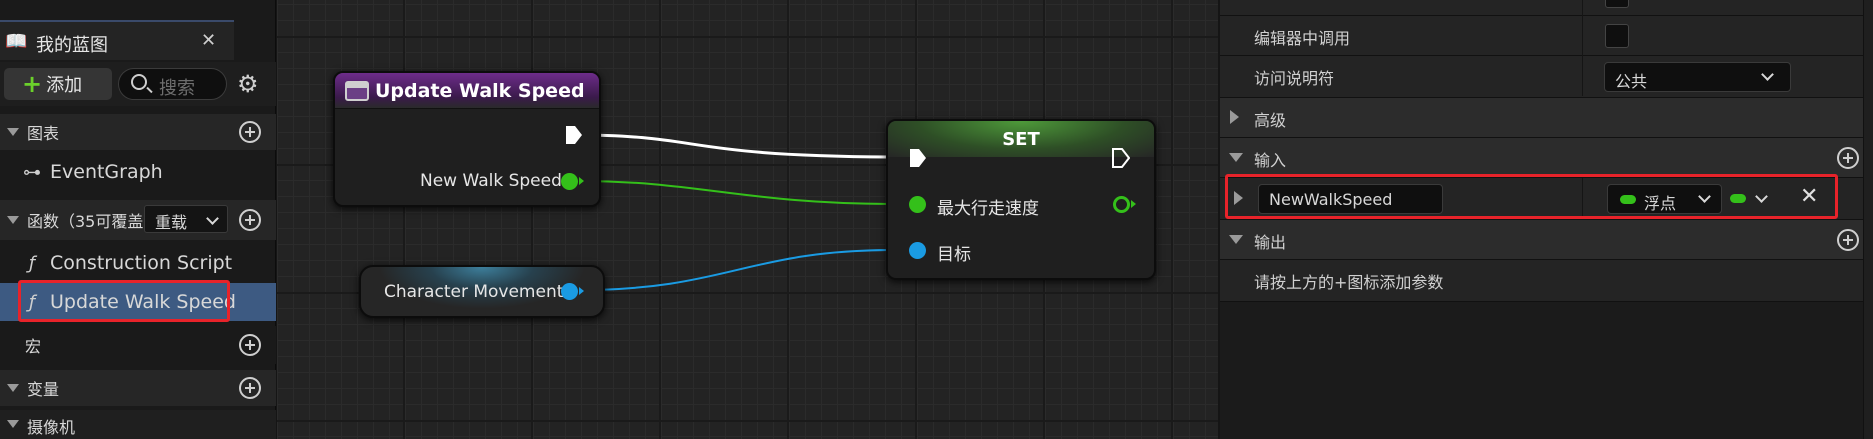 This screenshot has width=1873, height=439. What do you see at coordinates (43, 133) in the screenshot?
I see `section-graphs-label: 图表` at bounding box center [43, 133].